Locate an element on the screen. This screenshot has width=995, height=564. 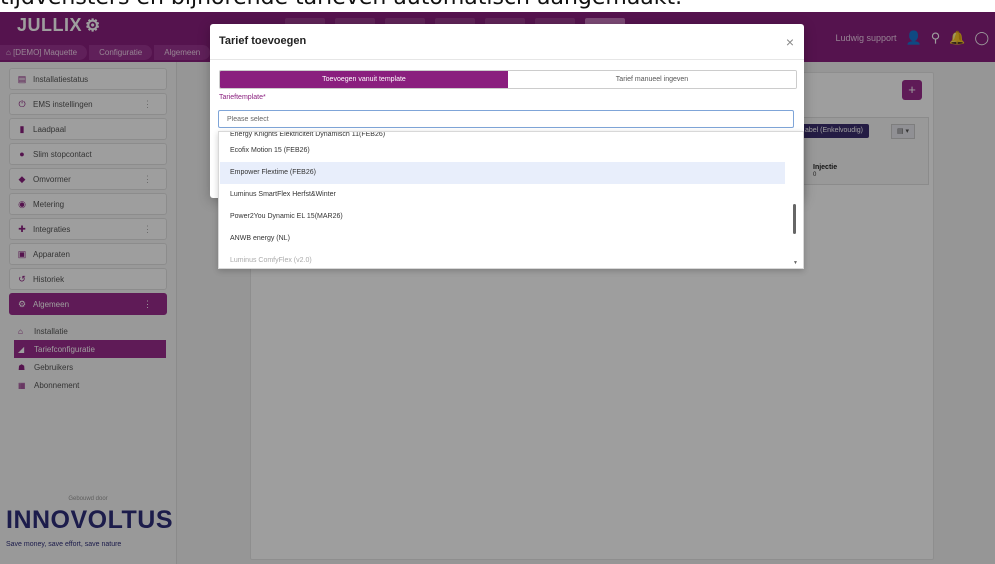
dropdown-option-highlighted: Empower Flextime (FEB26) is located at coordinates (502, 173).